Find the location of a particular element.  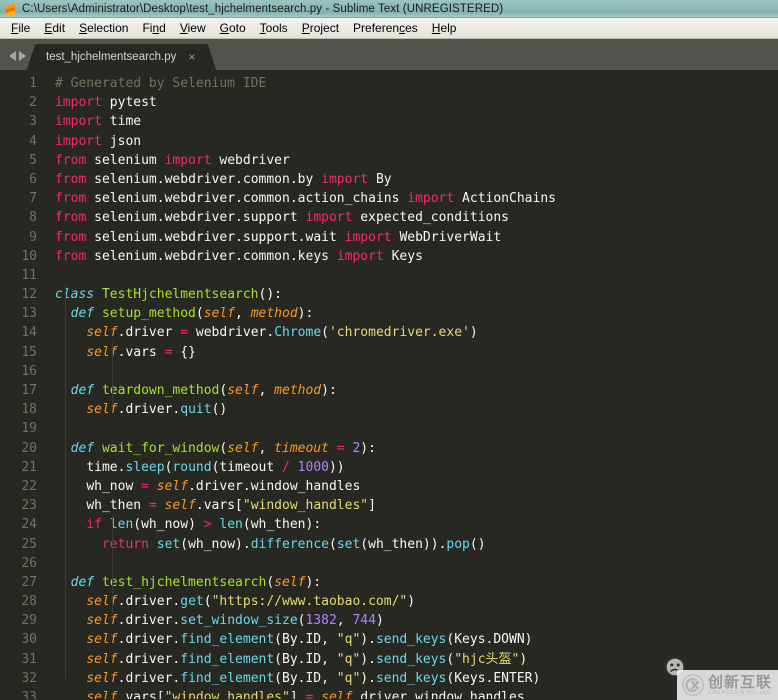

menu-item-preferences: Preferences is located at coordinates (385, 28).